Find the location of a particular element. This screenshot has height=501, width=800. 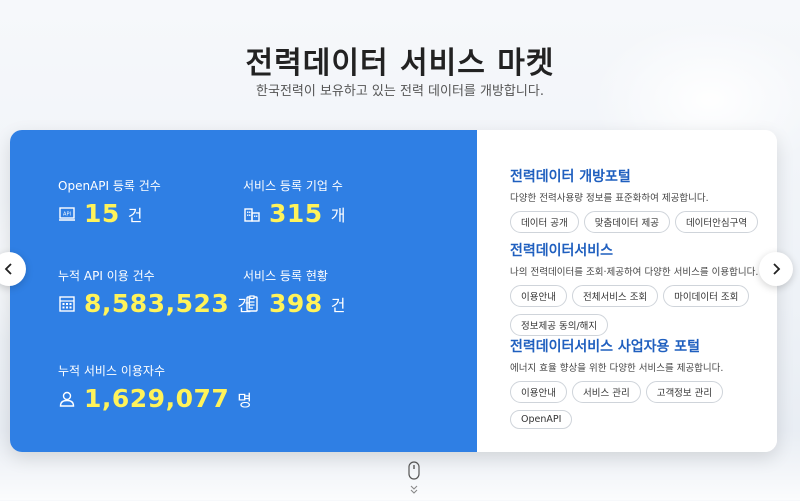

section-tags: 데이터 공개 맞춤데이터 제공 데이터안심구역 is located at coordinates (642, 225).